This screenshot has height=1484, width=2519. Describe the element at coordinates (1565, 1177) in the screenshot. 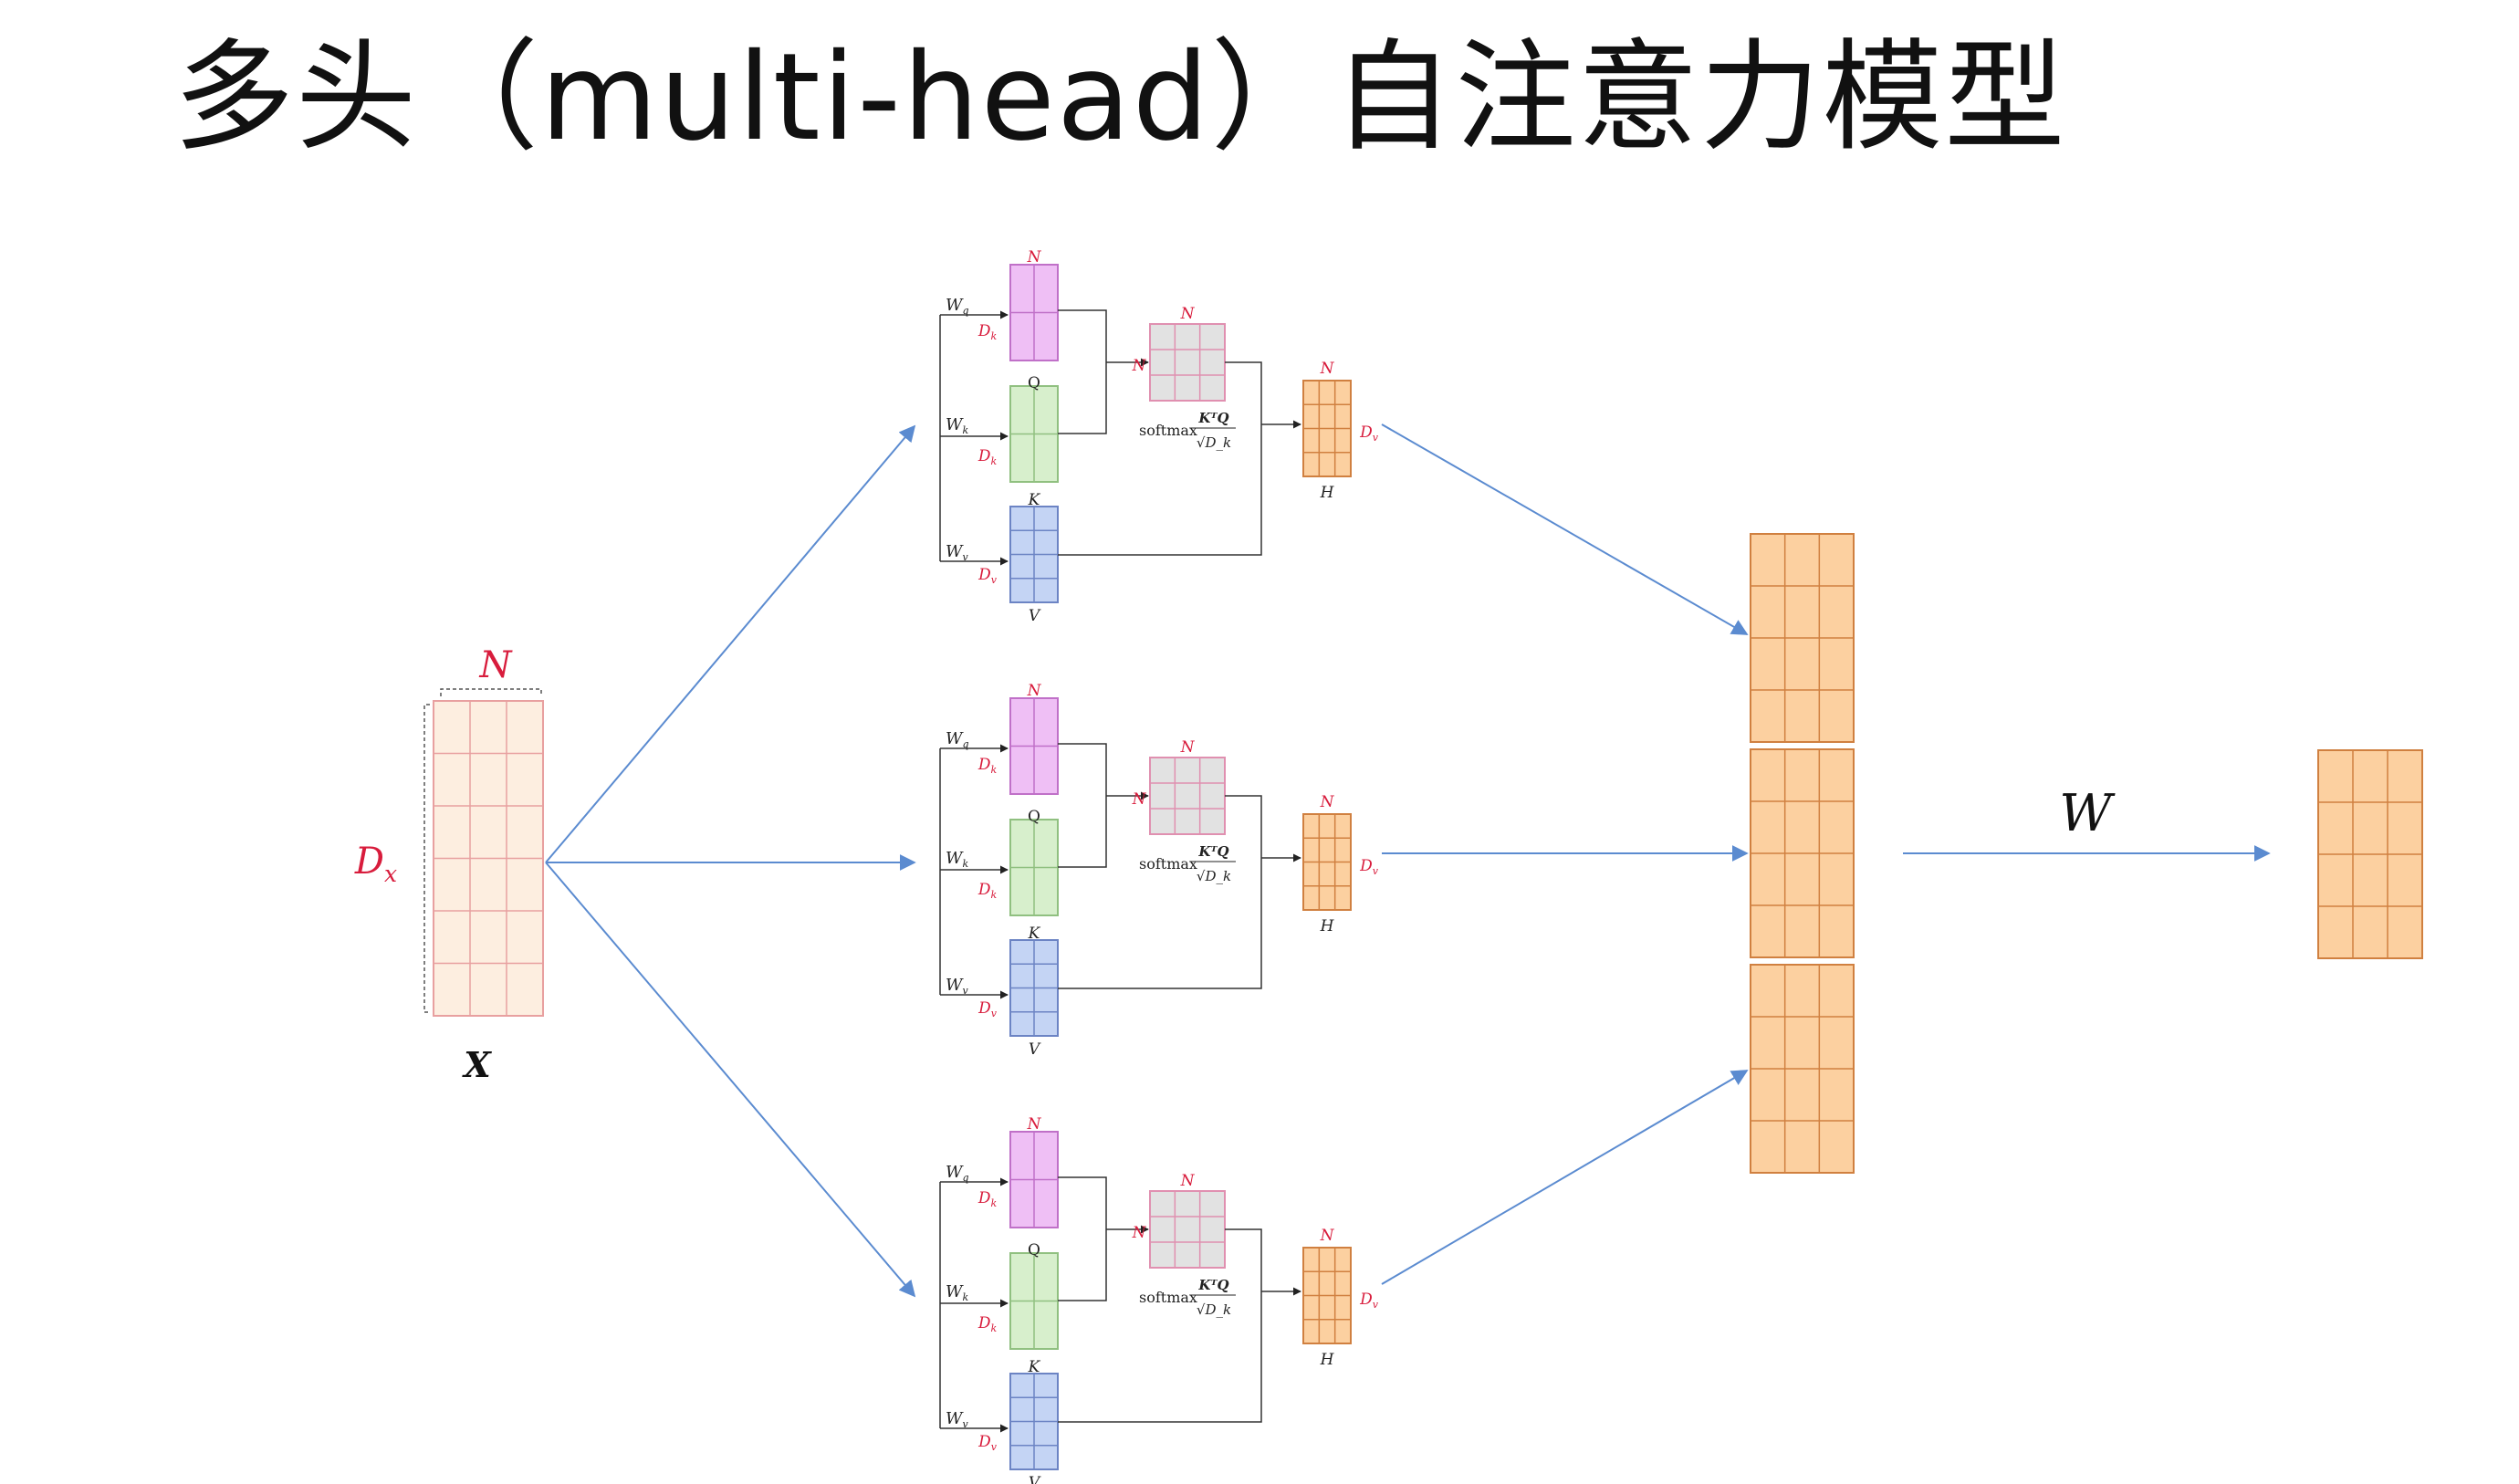

I see `concat-arrow-bottom` at that location.